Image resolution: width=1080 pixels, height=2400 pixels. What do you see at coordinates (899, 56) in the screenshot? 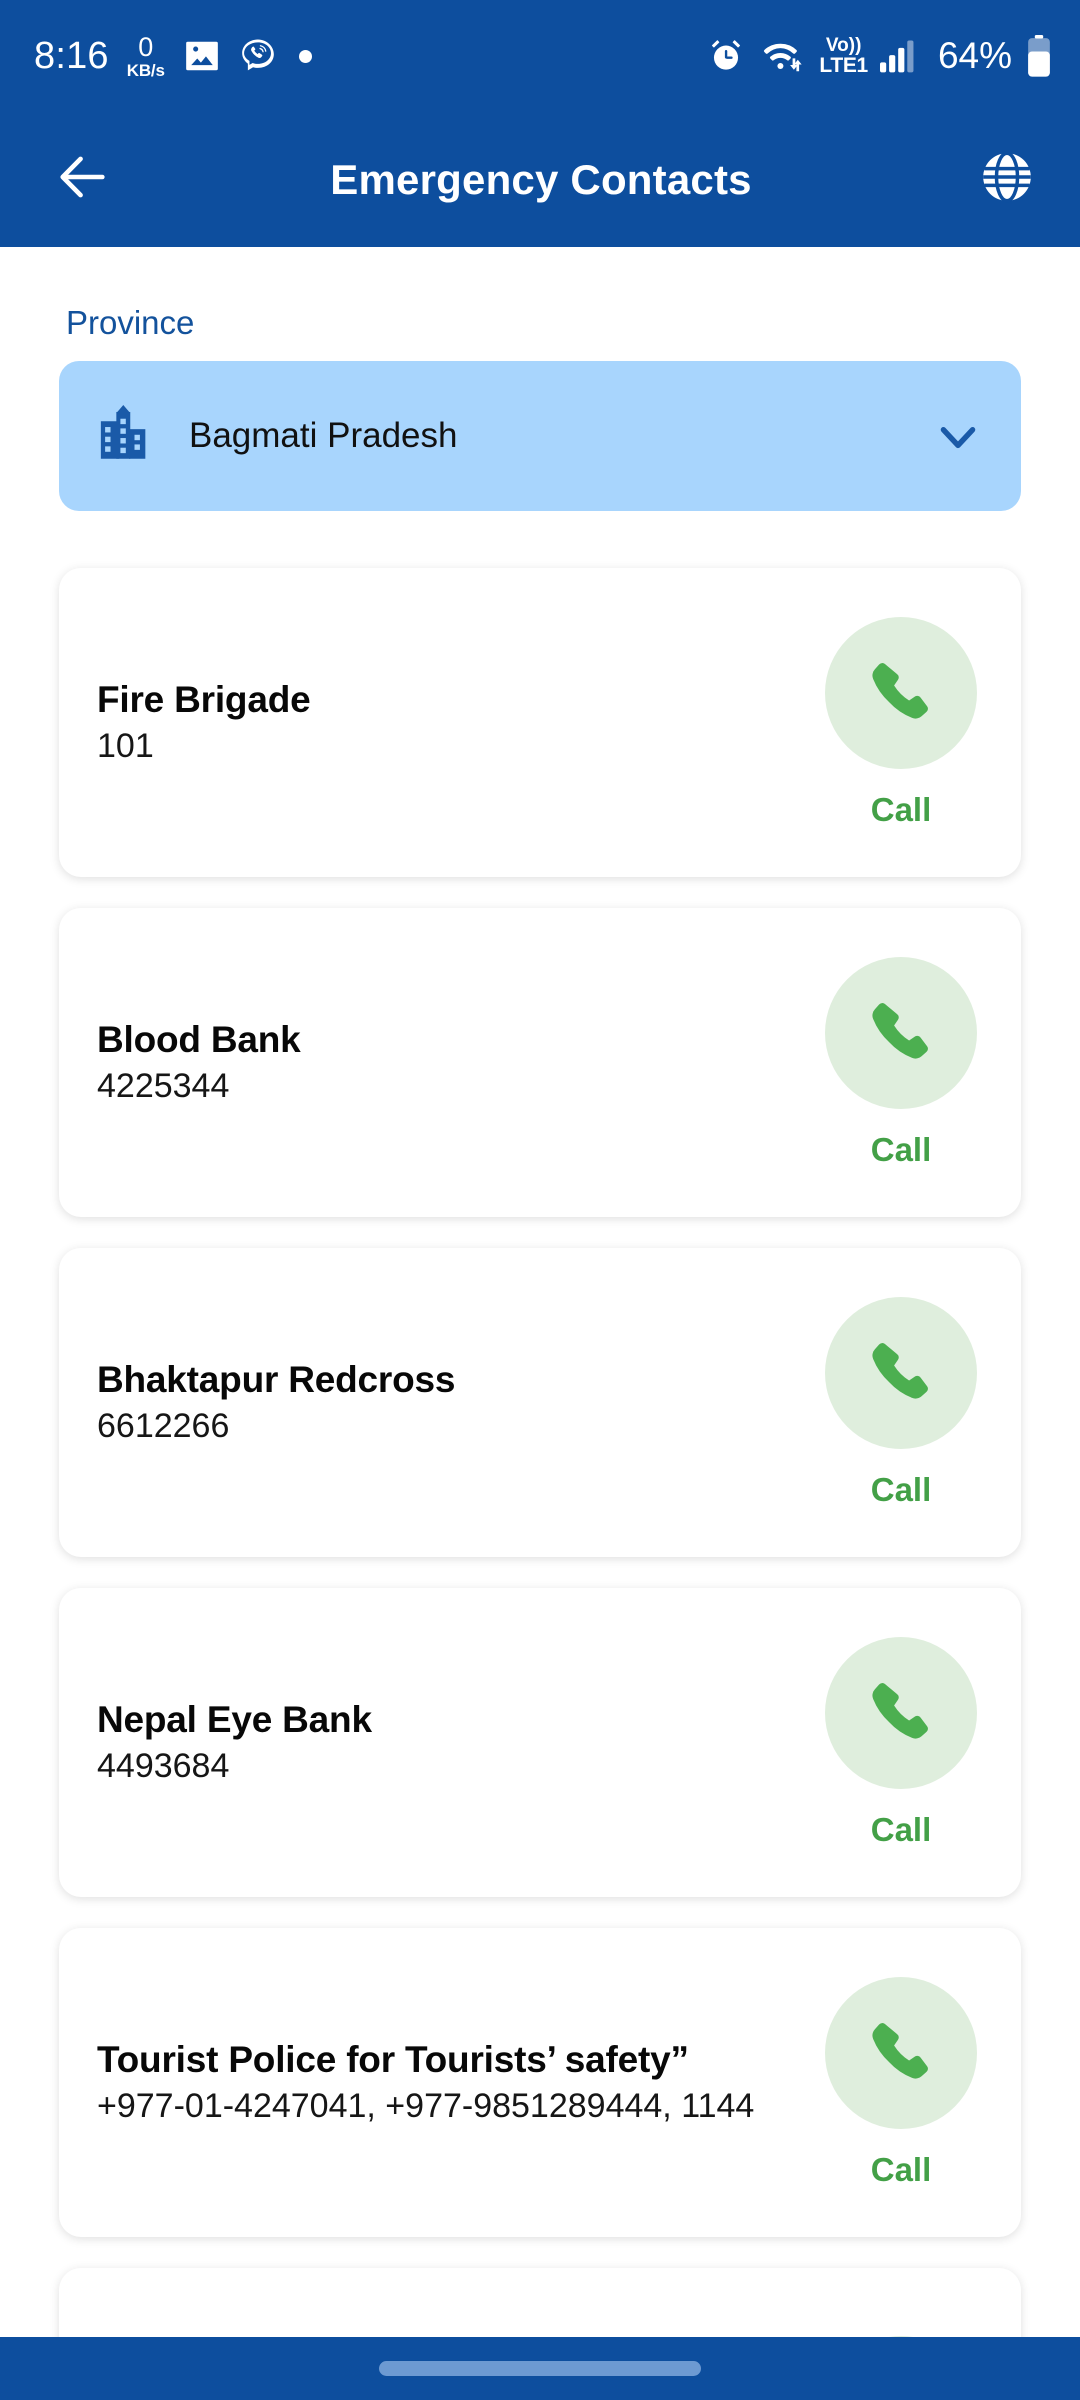
I see `signal-bars-icon` at bounding box center [899, 56].